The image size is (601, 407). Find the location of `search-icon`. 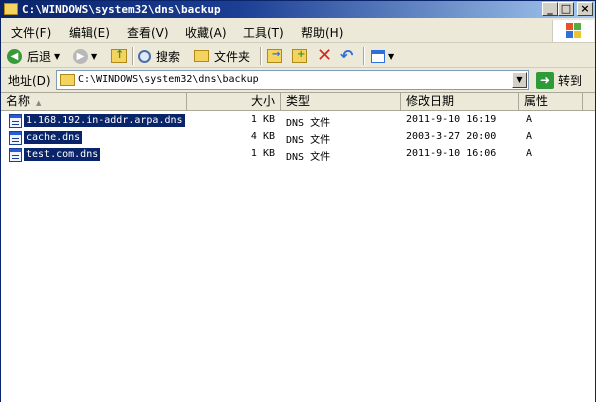

search-icon is located at coordinates (144, 56).